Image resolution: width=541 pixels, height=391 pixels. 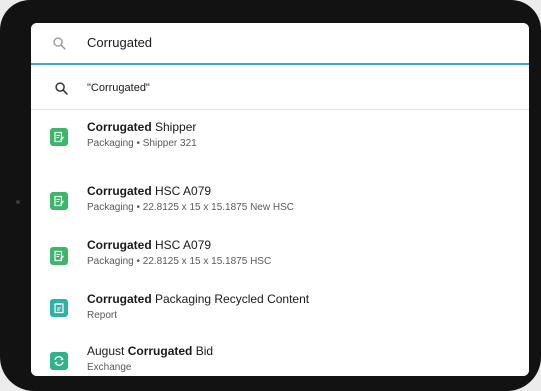 I want to click on search-input: Corrugated, so click(x=119, y=42).